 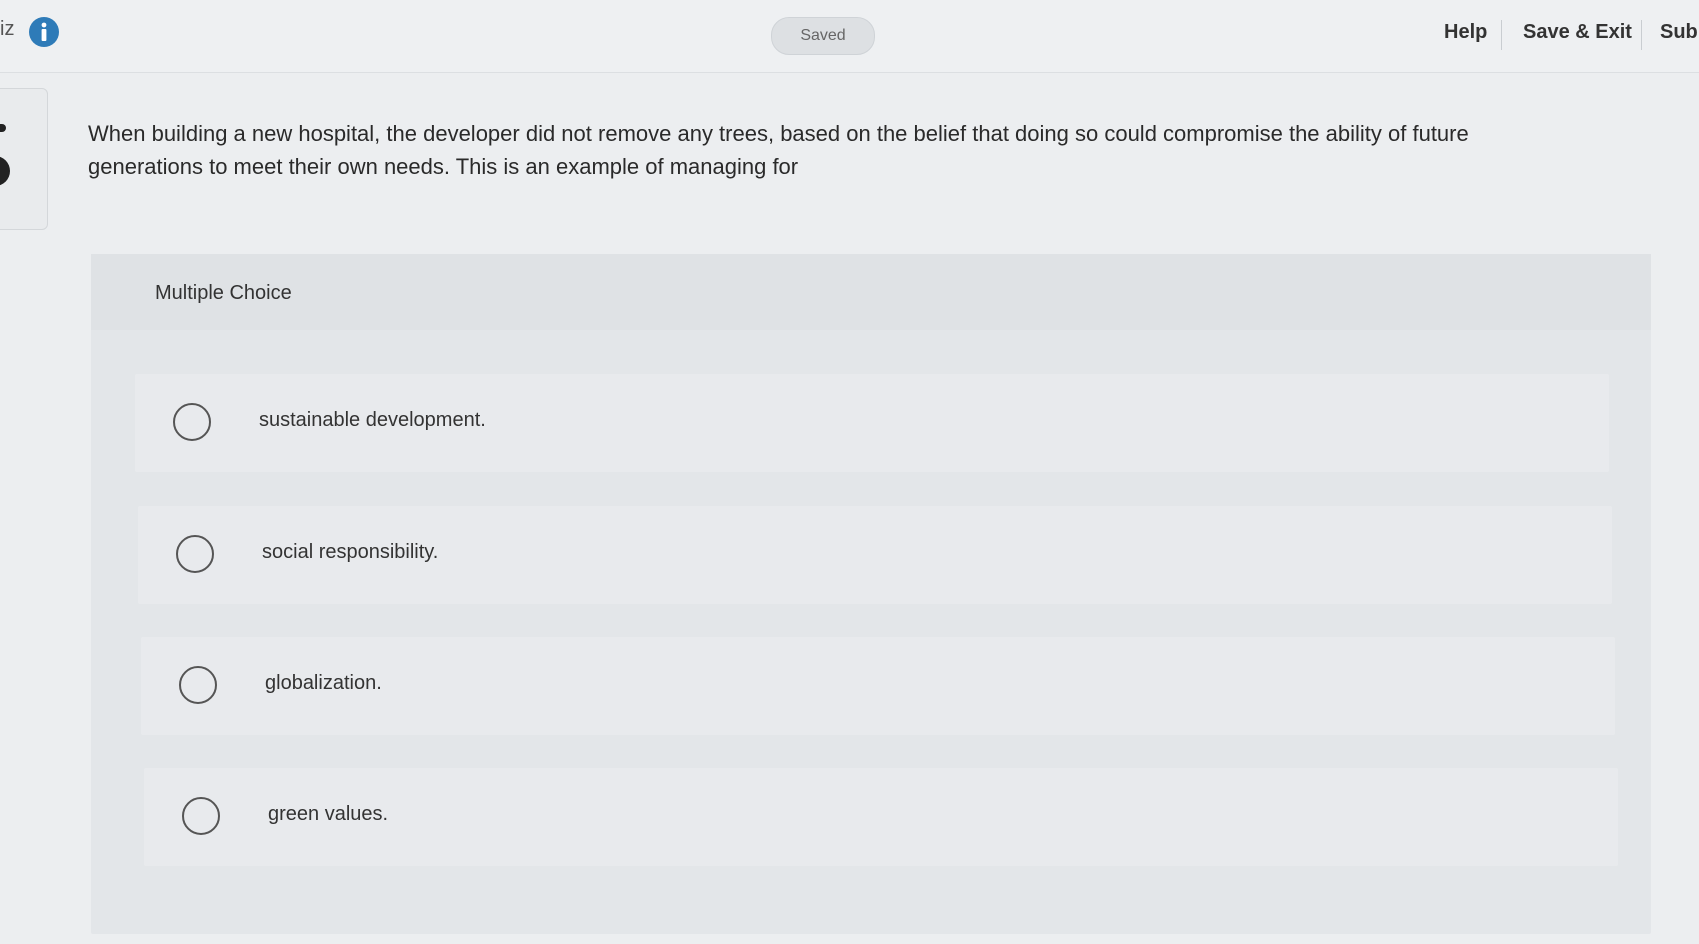 What do you see at coordinates (1577, 32) in the screenshot?
I see `save-exit-link: Save & Exit` at bounding box center [1577, 32].